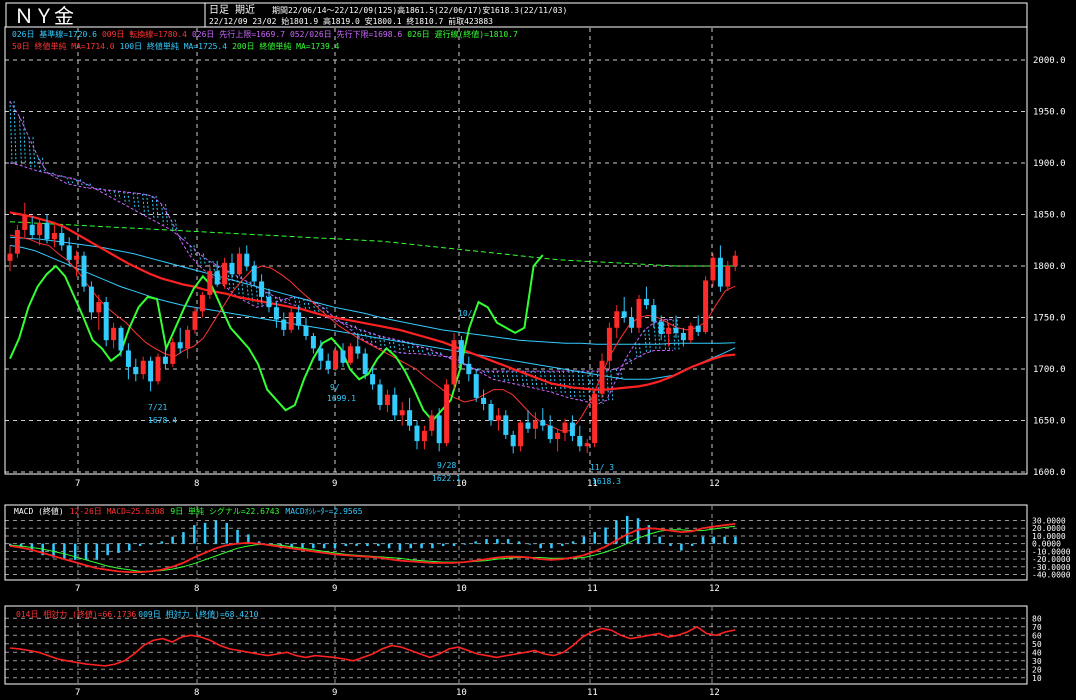  I want to click on rsi-date-label: 12, so click(714, 693).